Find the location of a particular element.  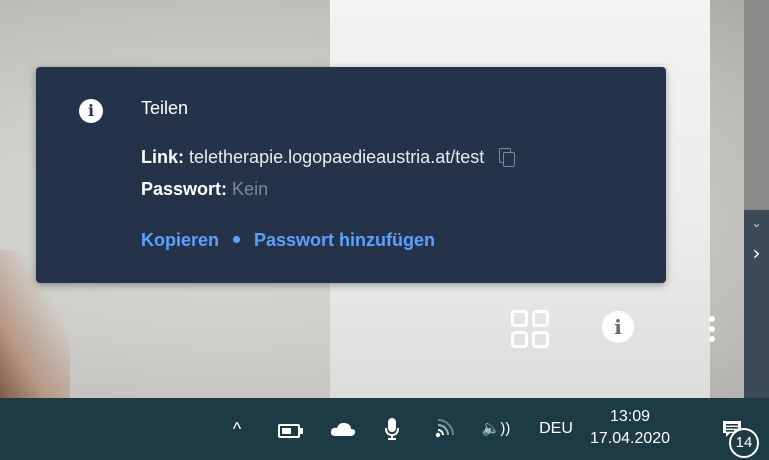

windows-taskbar: ^ 🔈​)) DEU 13:09 17.04.2020 is located at coordinates (384, 429).